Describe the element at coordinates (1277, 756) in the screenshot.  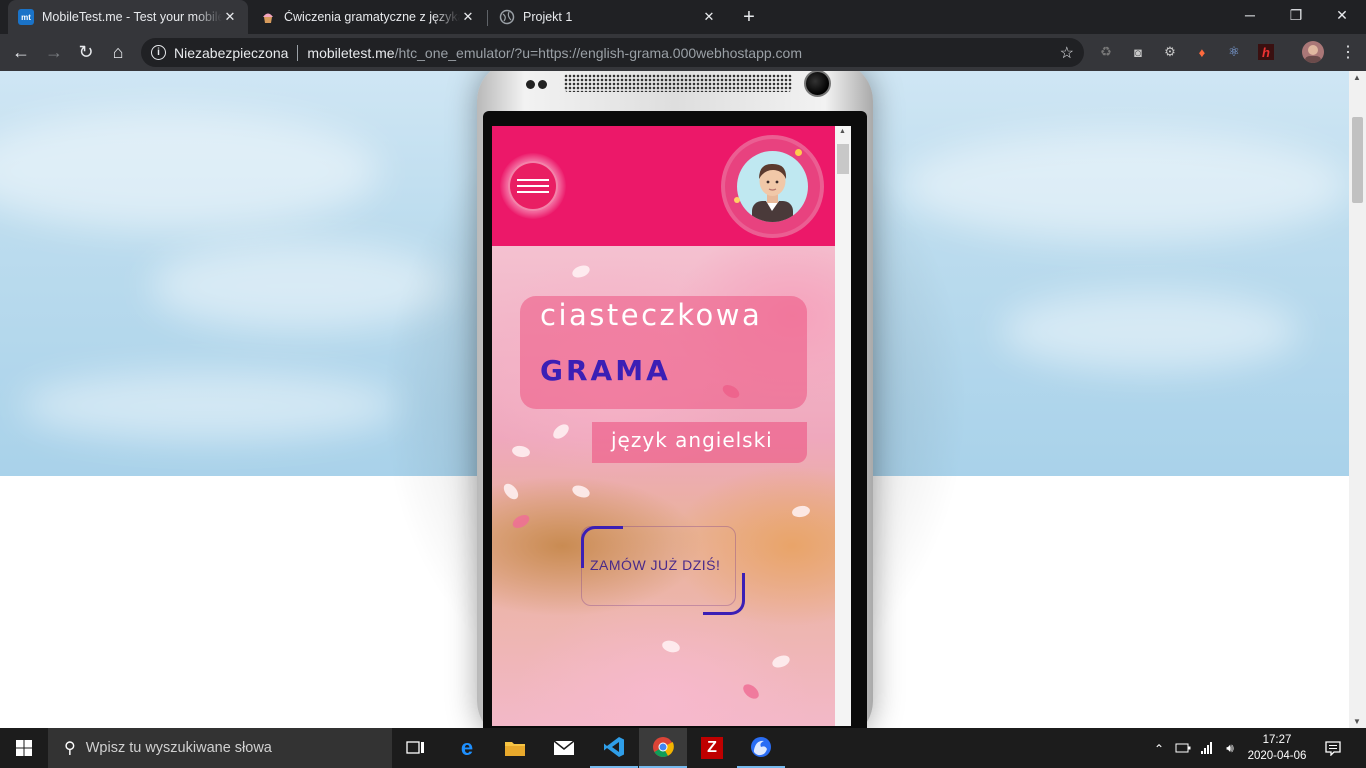
I see `clock-date: 2020-04-06` at that location.